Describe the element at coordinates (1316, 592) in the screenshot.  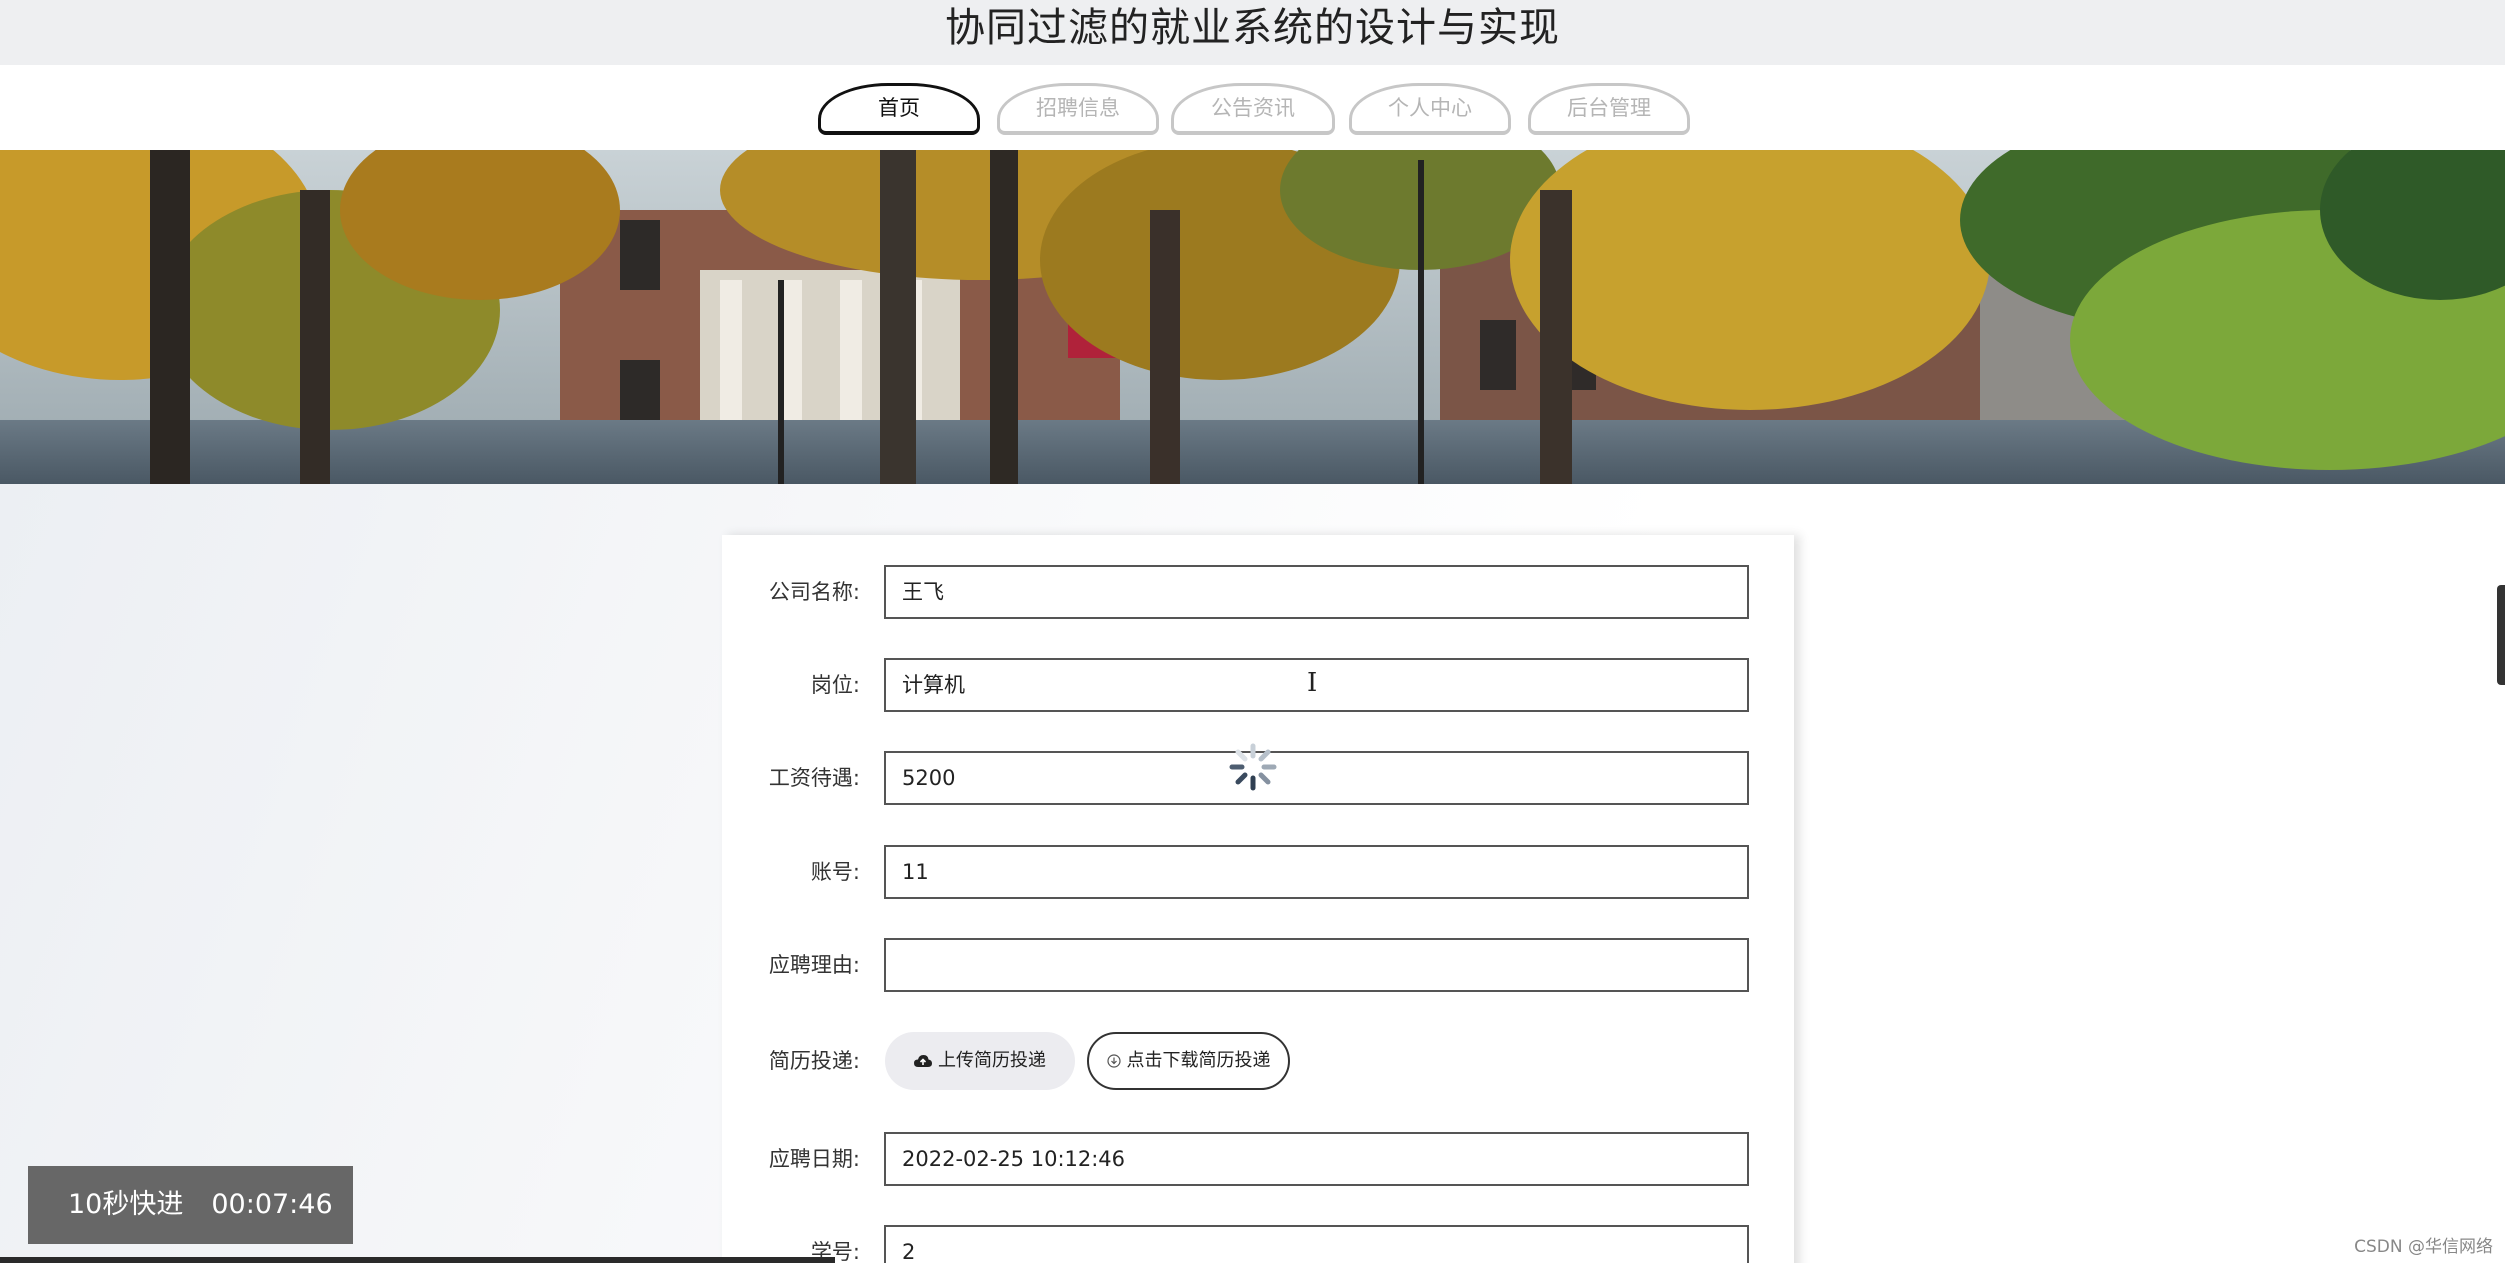
I see `company-name-field: 王飞` at that location.